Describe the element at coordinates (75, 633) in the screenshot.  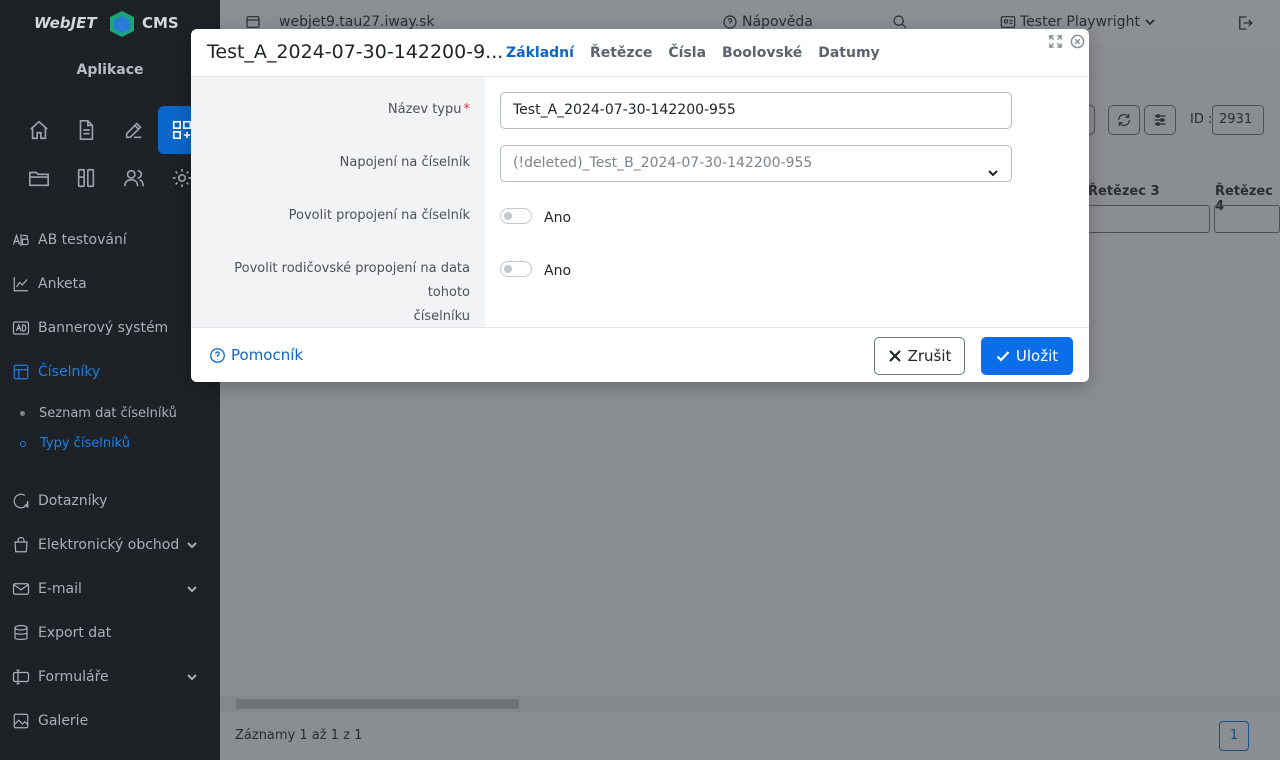
I see `nav-item-label: Export dat` at that location.